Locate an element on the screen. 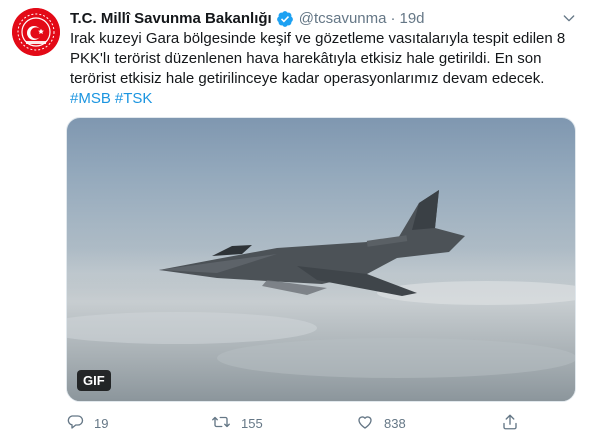  hashtag-link: #TSK is located at coordinates (134, 98).